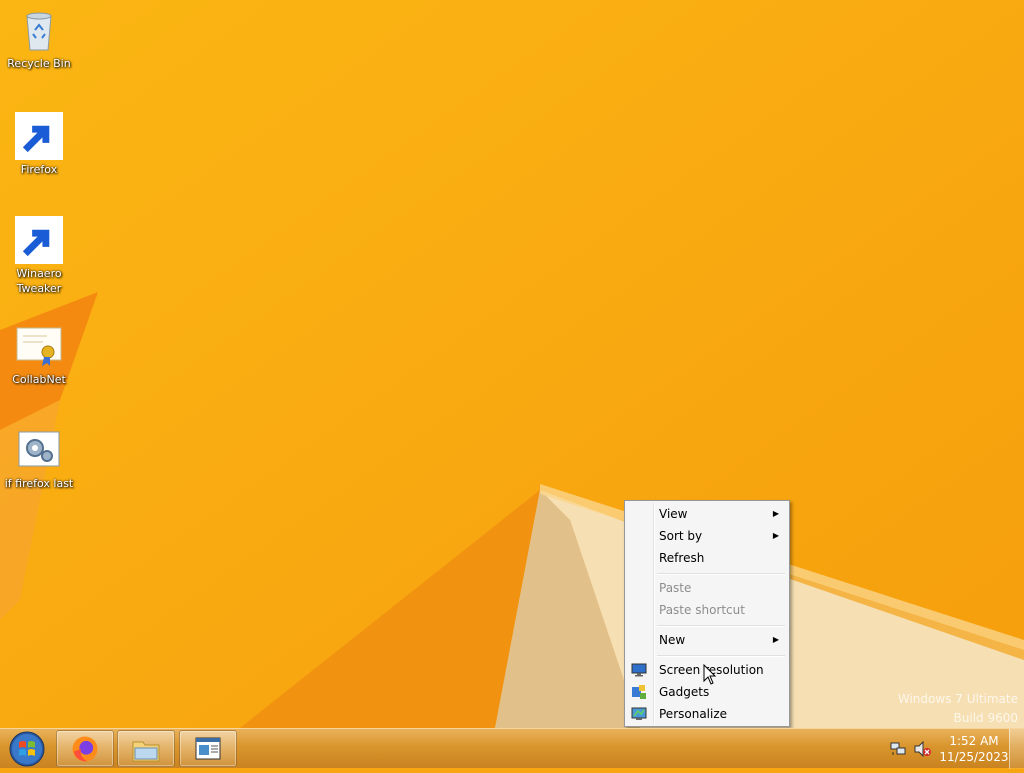 Image resolution: width=1024 pixels, height=773 pixels. Describe the element at coordinates (39, 346) in the screenshot. I see `certificate-icon` at that location.